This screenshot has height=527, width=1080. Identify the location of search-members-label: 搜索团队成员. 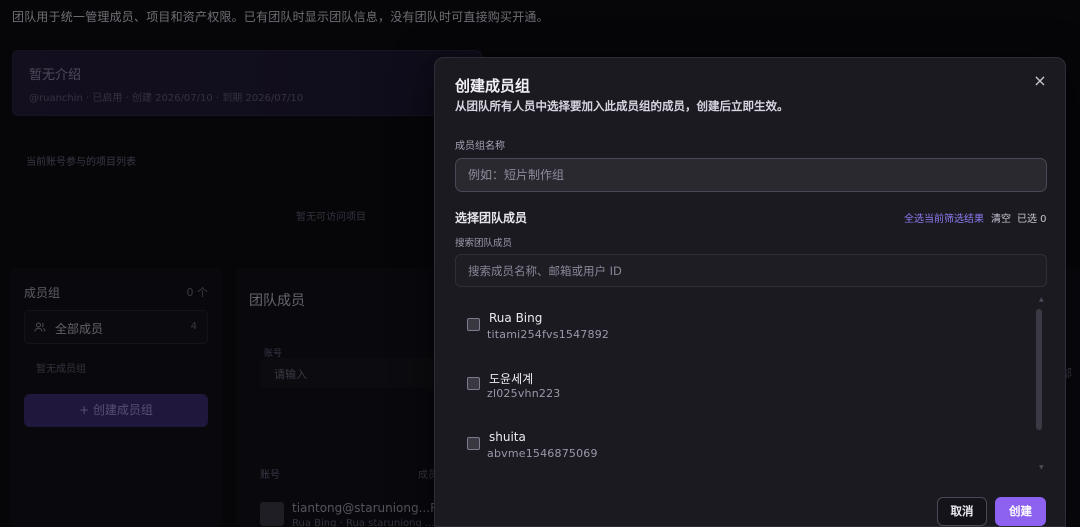
(484, 243).